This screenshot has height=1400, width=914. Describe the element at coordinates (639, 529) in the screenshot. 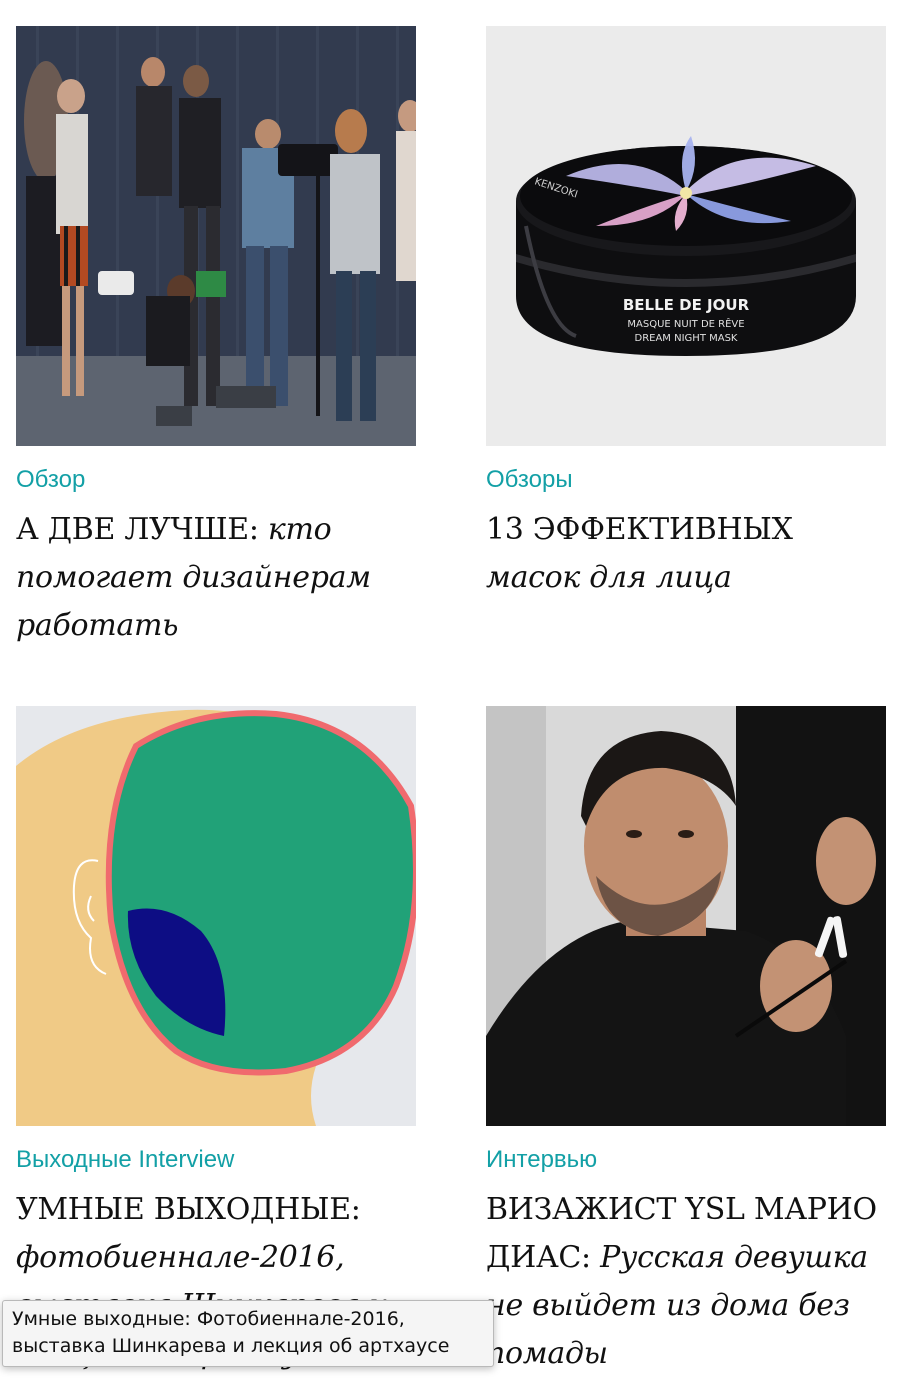

I see `article-title-main: 13 ЭФФЕКТИВНЫХ` at that location.